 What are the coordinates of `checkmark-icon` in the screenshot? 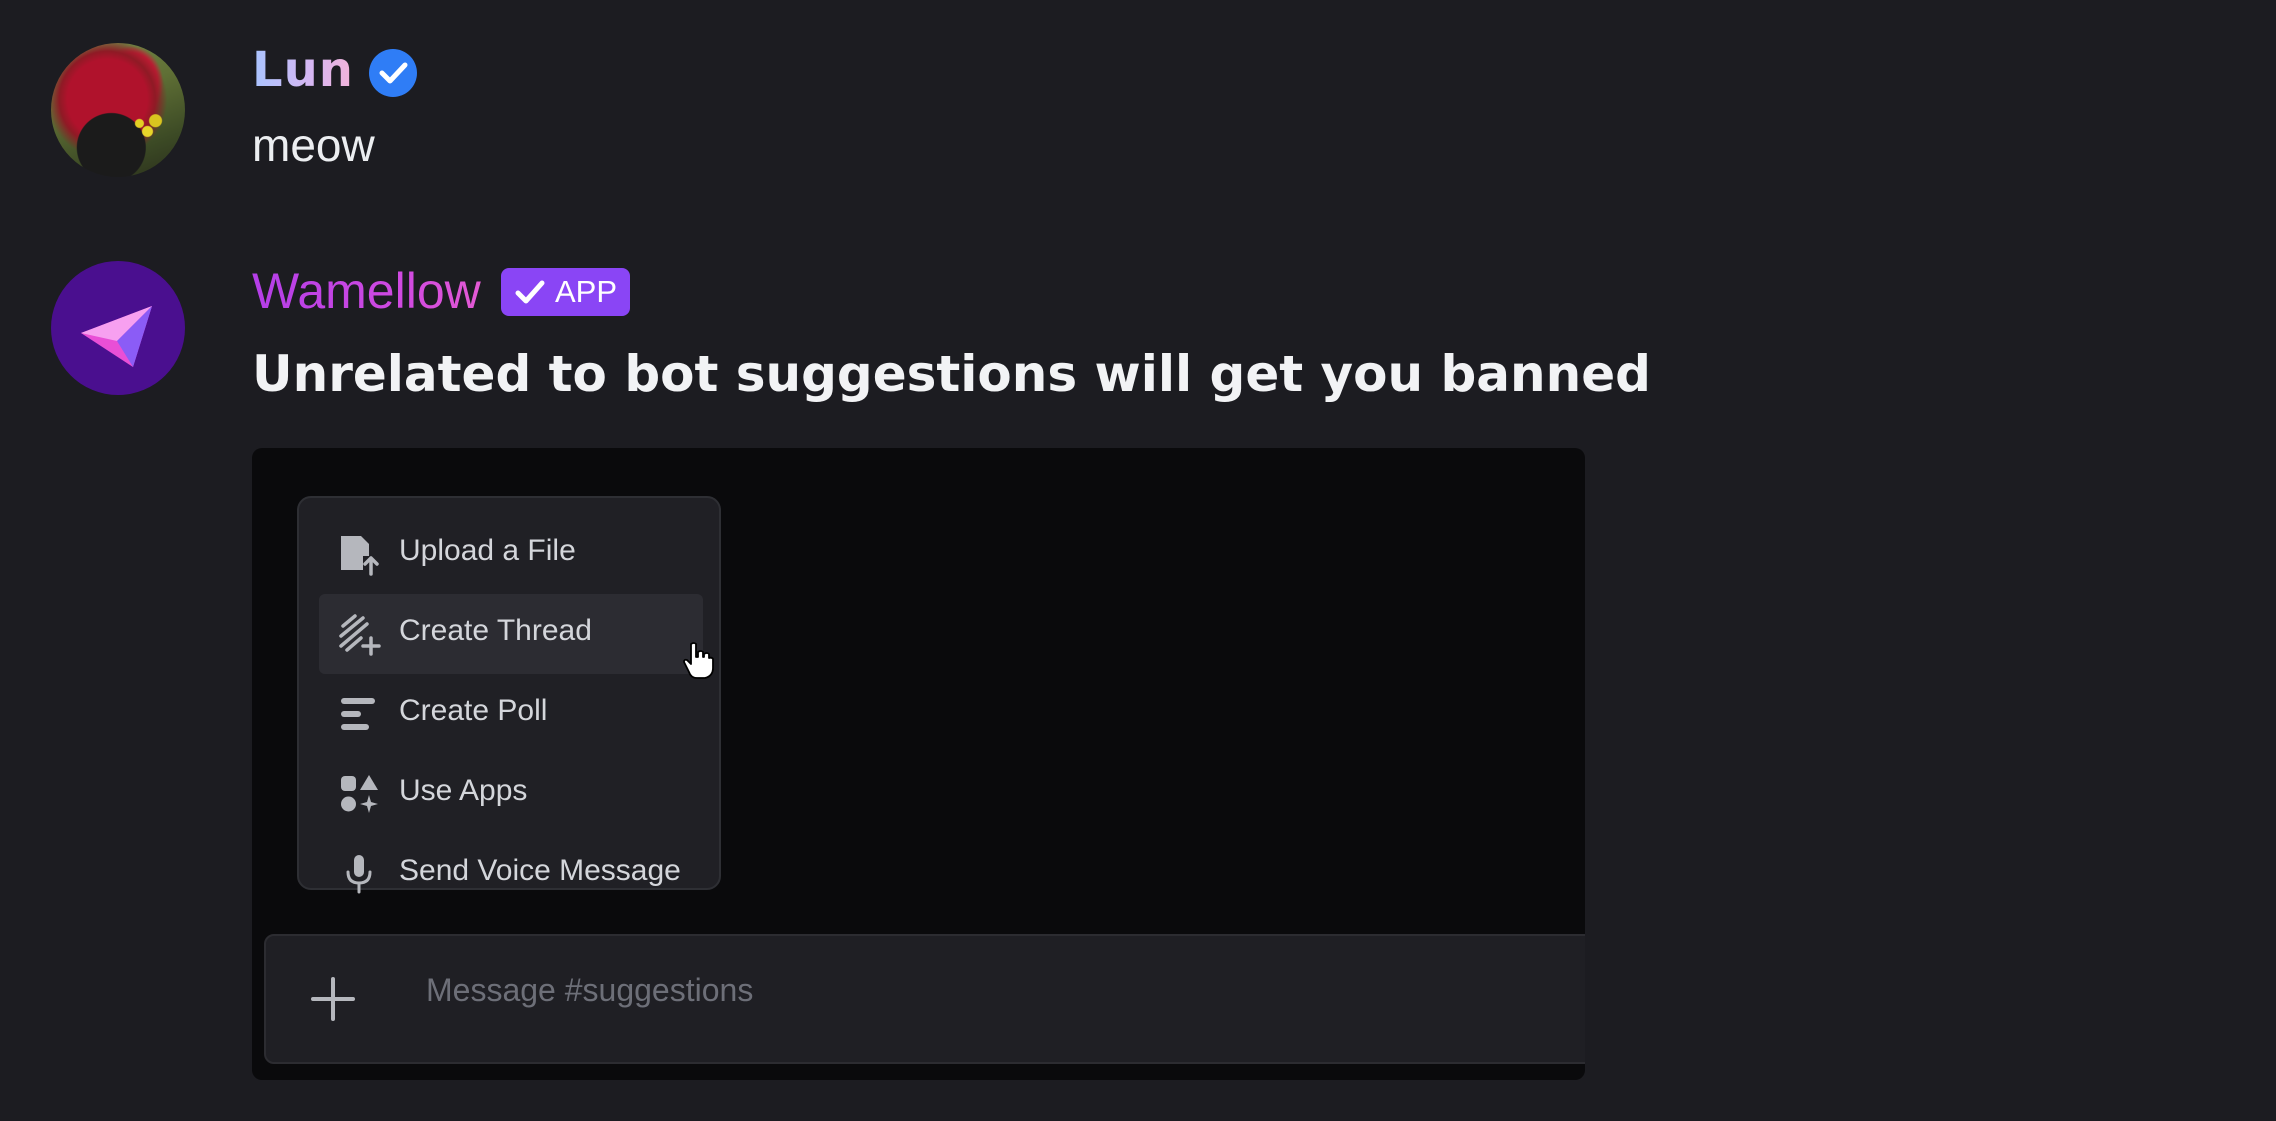 It's located at (530, 292).